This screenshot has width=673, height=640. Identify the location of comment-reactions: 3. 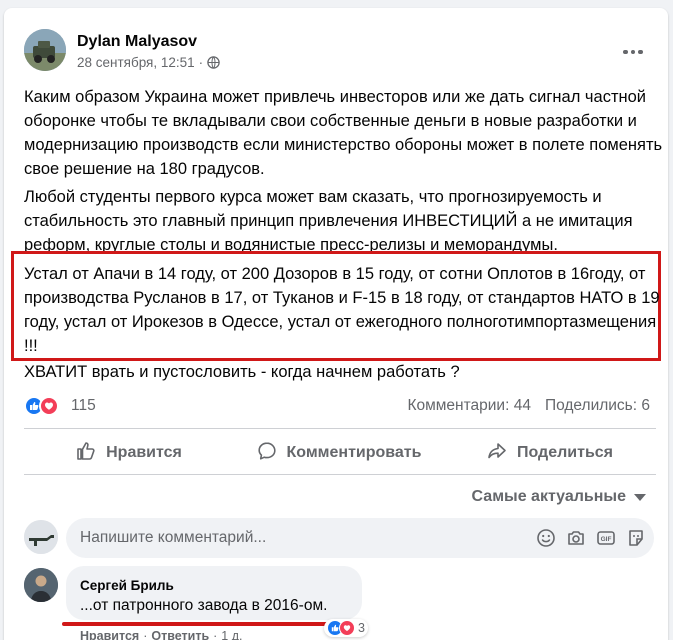
(346, 628).